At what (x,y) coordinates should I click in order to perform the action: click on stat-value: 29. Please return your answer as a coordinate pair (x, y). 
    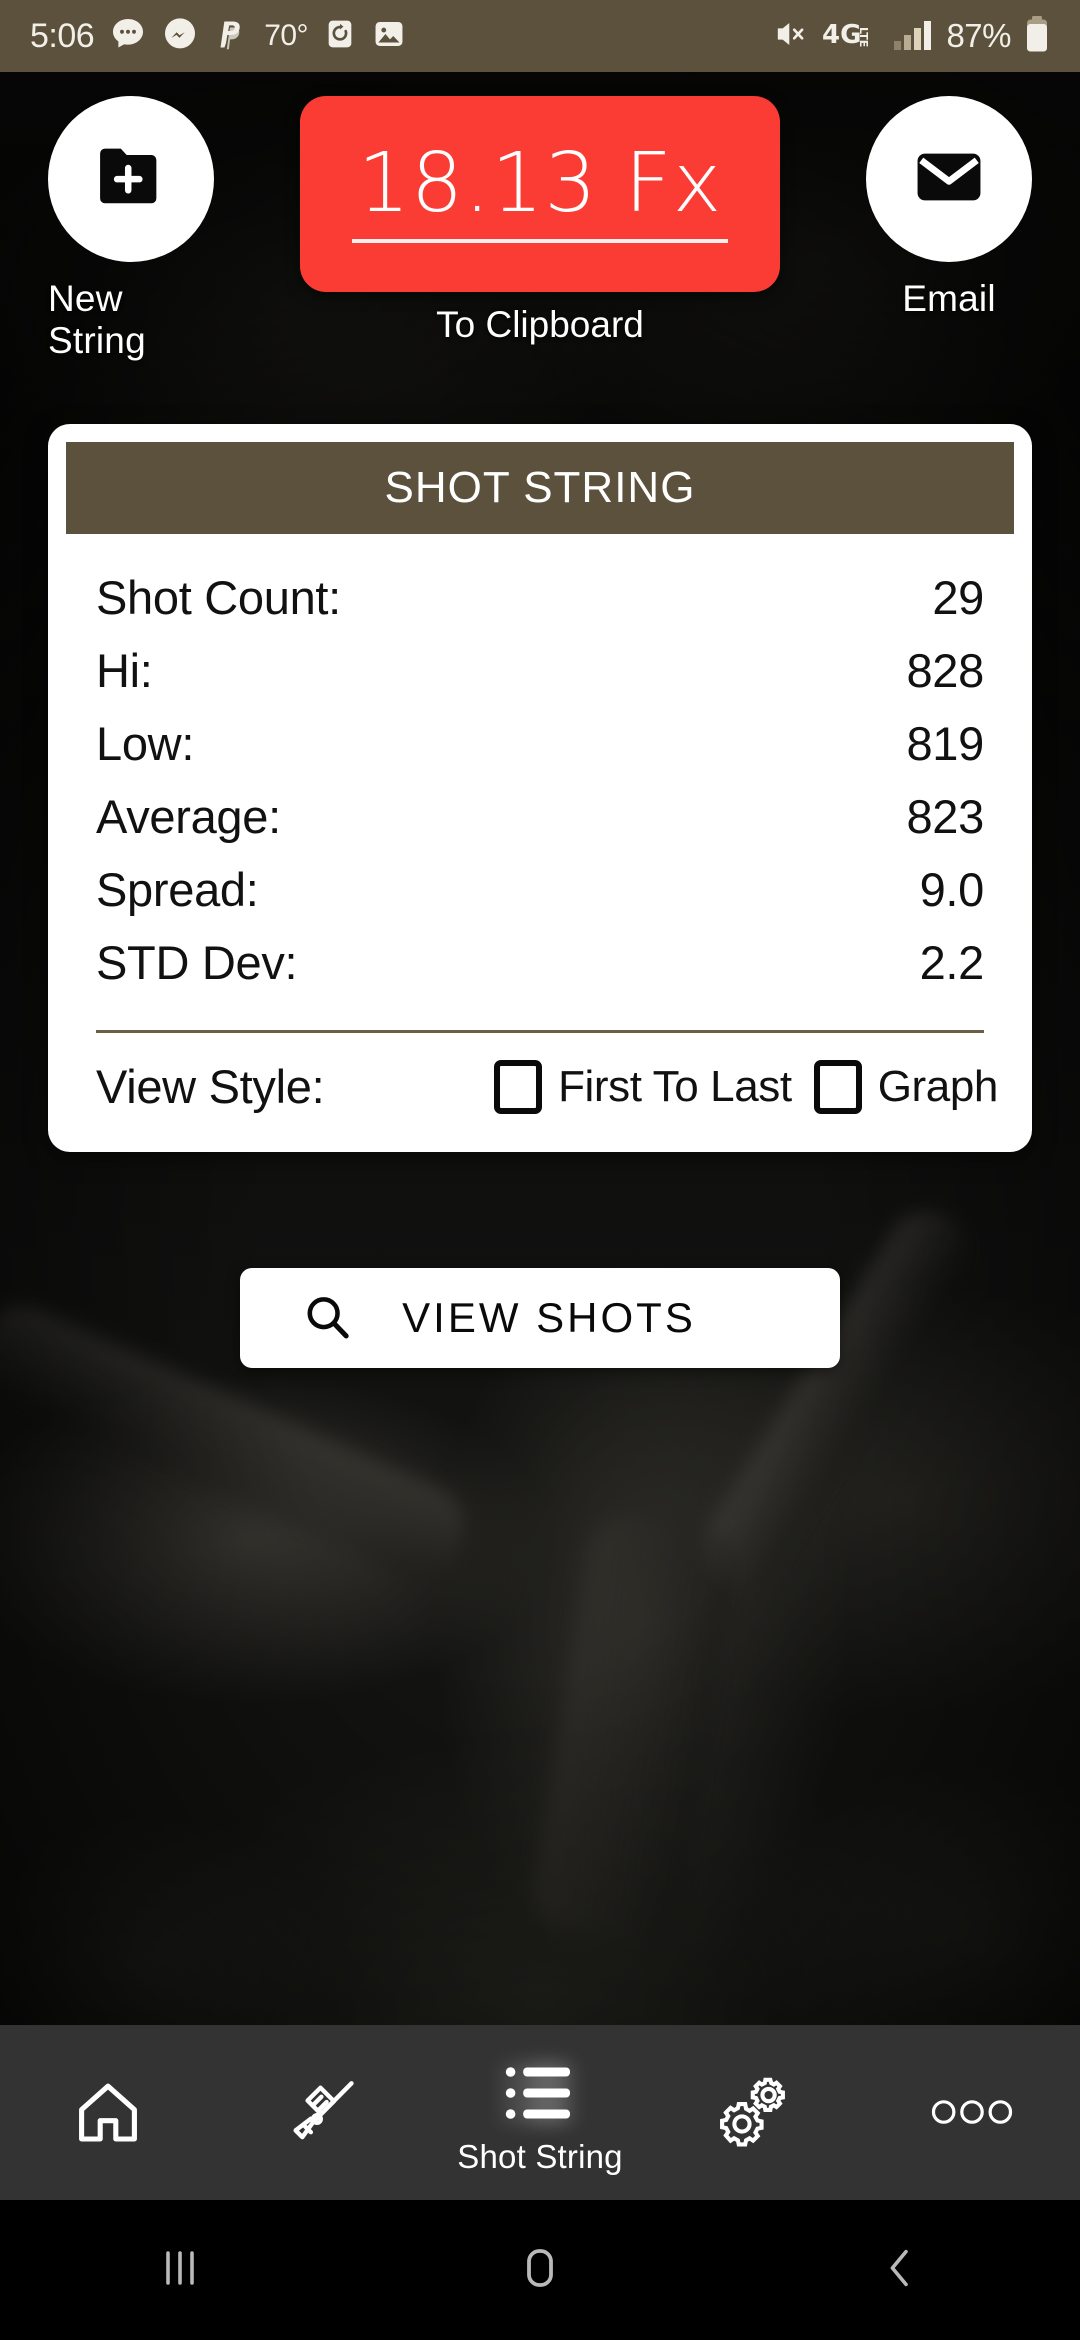
    Looking at the image, I should click on (958, 597).